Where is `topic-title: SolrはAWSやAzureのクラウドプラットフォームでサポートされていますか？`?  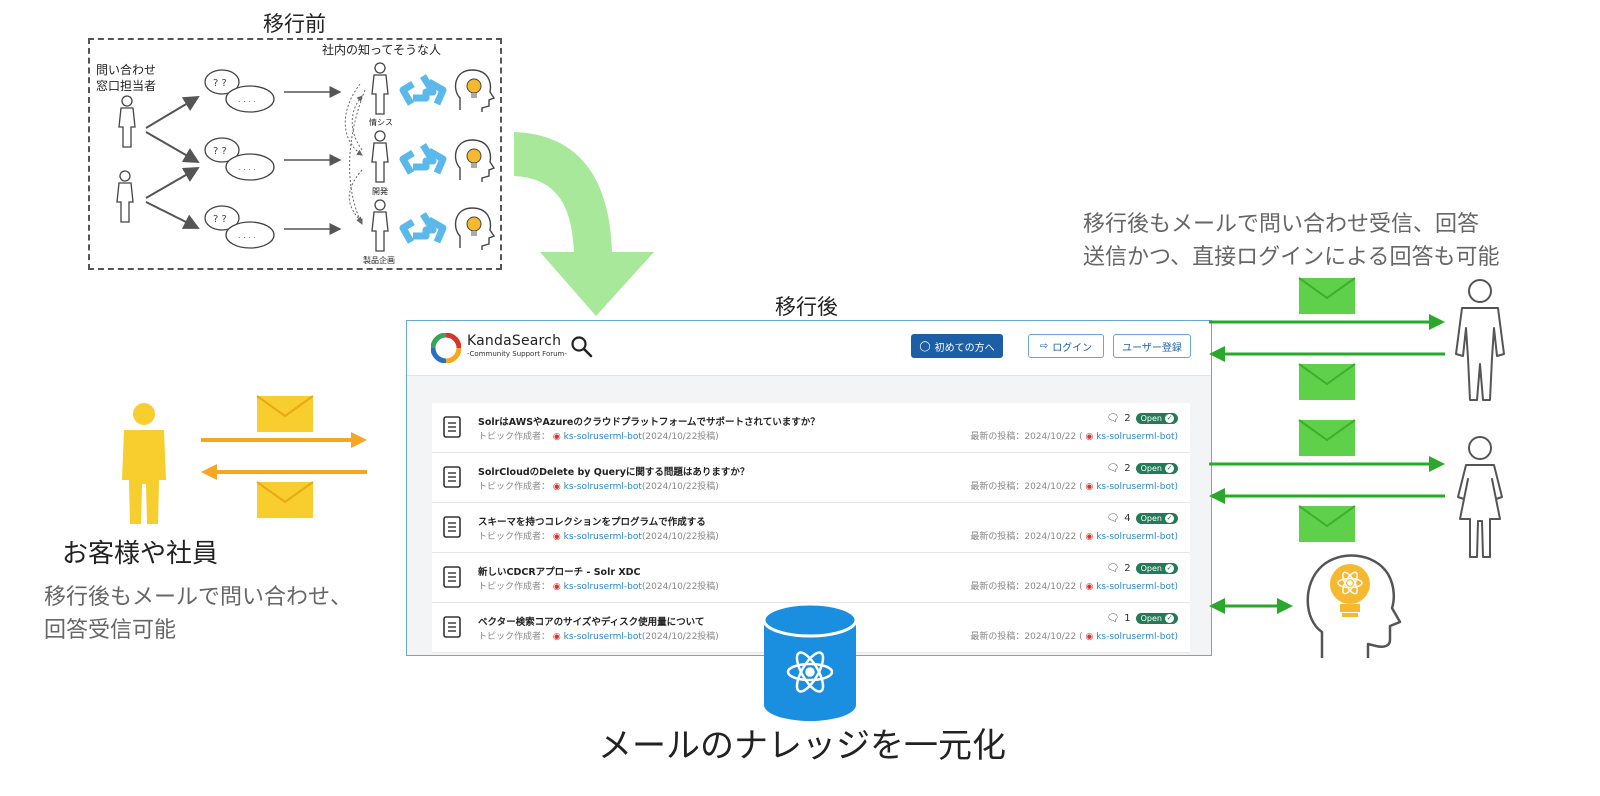
topic-title: SolrはAWSやAzureのクラウドプラットフォームでサポートされていますか？ is located at coordinates (649, 421).